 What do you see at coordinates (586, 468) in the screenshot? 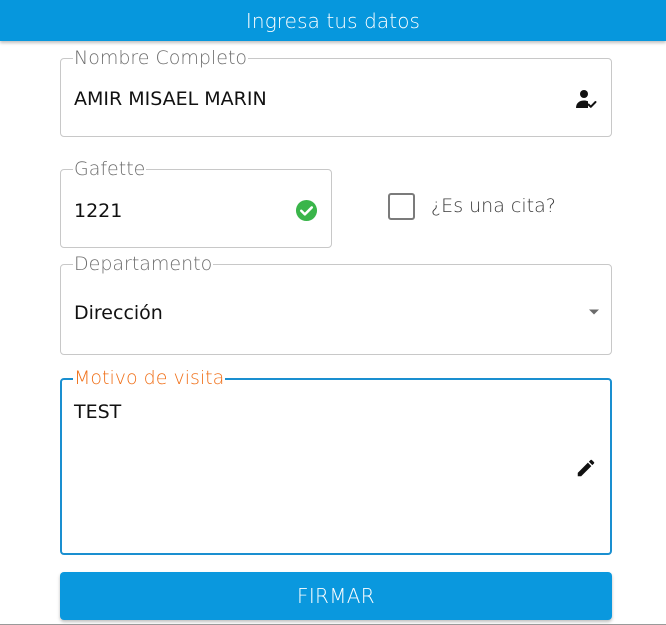
I see `pencil-icon` at bounding box center [586, 468].